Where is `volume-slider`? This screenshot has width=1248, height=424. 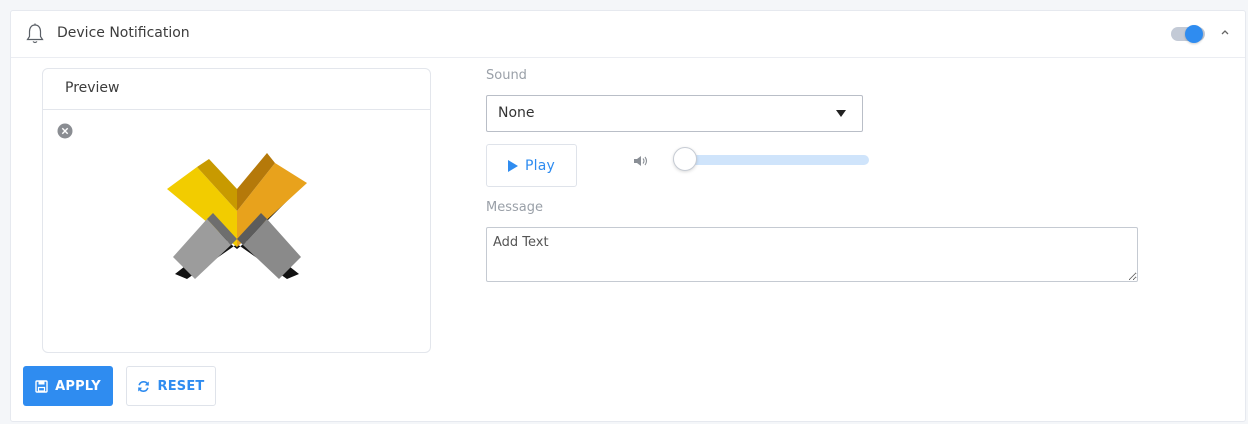
volume-slider is located at coordinates (771, 159).